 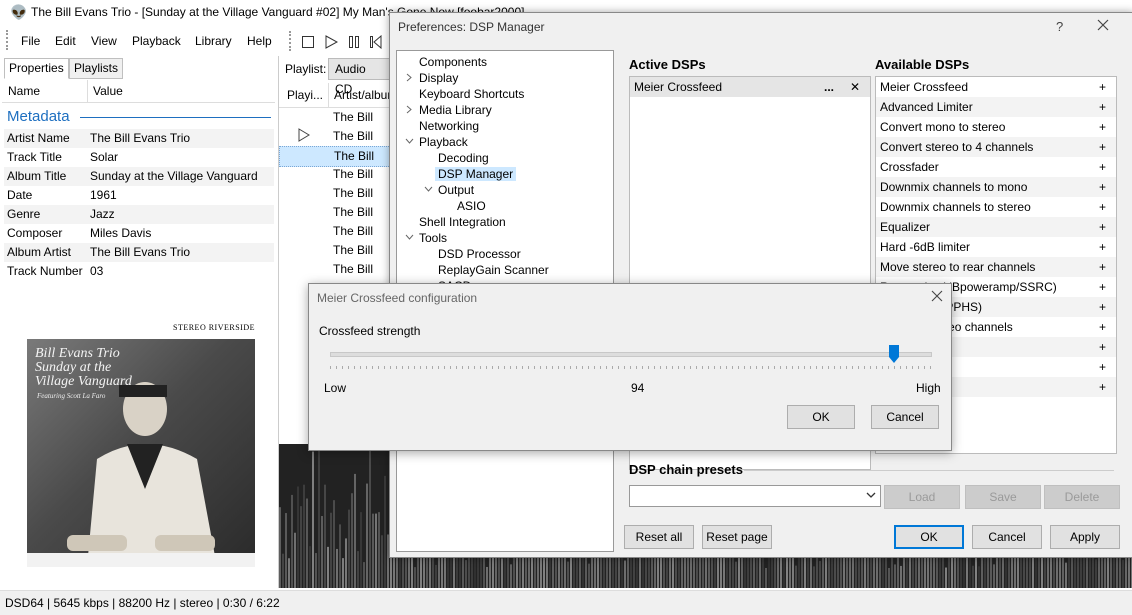 What do you see at coordinates (156, 41) in the screenshot?
I see `menu-playback: Playback` at bounding box center [156, 41].